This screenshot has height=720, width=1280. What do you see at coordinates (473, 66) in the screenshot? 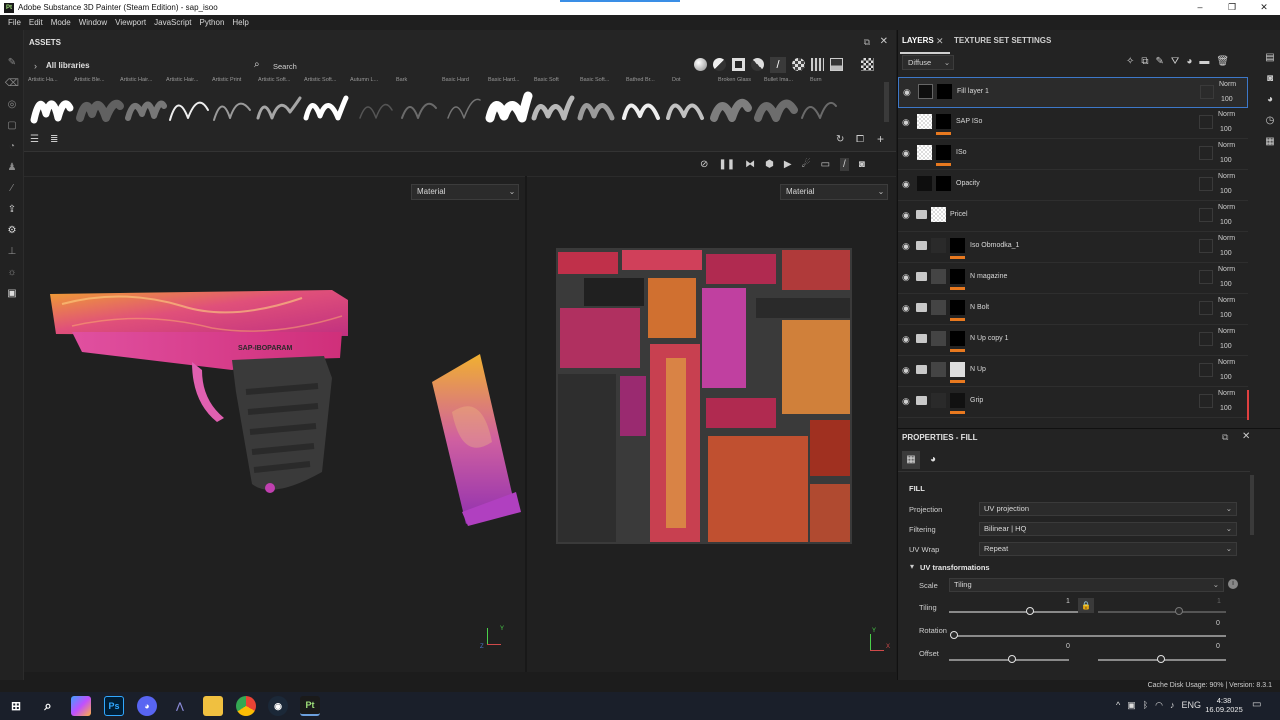
I see `search-input: Search` at bounding box center [473, 66].